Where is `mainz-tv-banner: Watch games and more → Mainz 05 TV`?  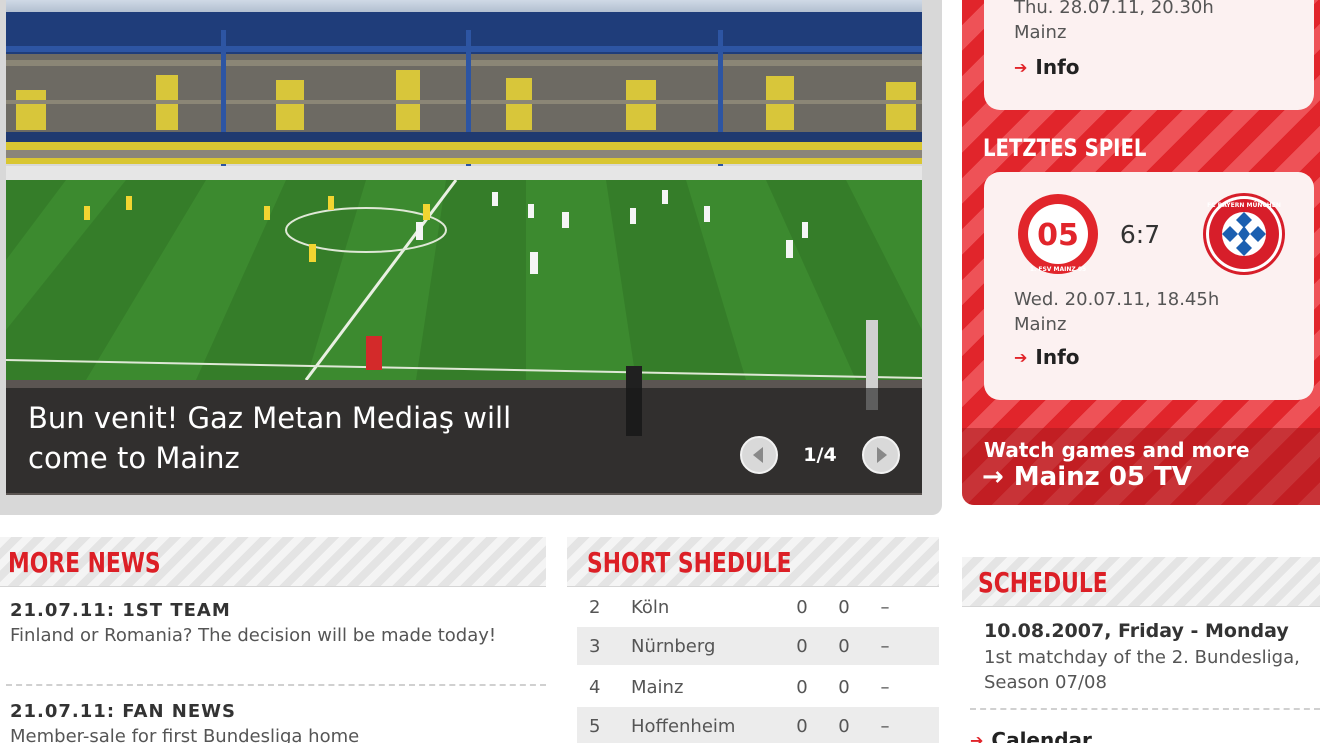 mainz-tv-banner: Watch games and more → Mainz 05 TV is located at coordinates (1141, 466).